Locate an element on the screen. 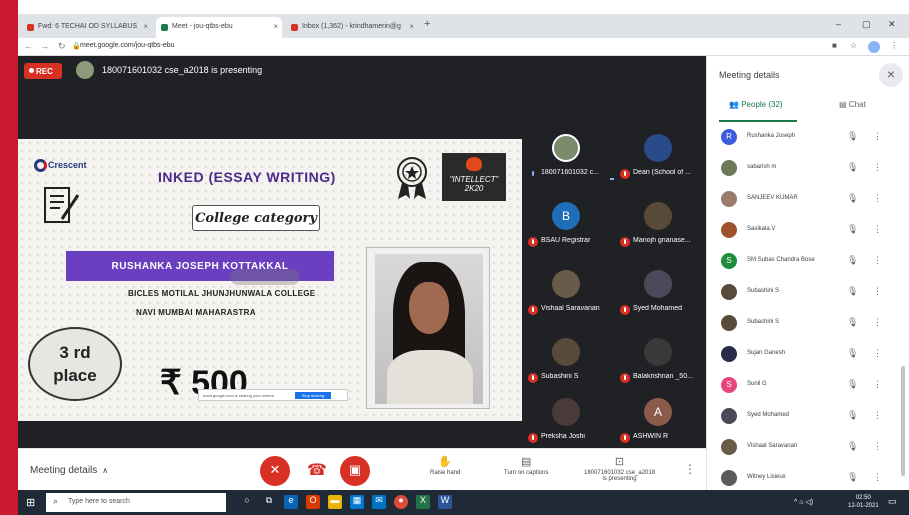 This screenshot has width=909, height=515. list-item: SANJEEV KUMAR 🎙 ⋮ is located at coordinates (802, 201).